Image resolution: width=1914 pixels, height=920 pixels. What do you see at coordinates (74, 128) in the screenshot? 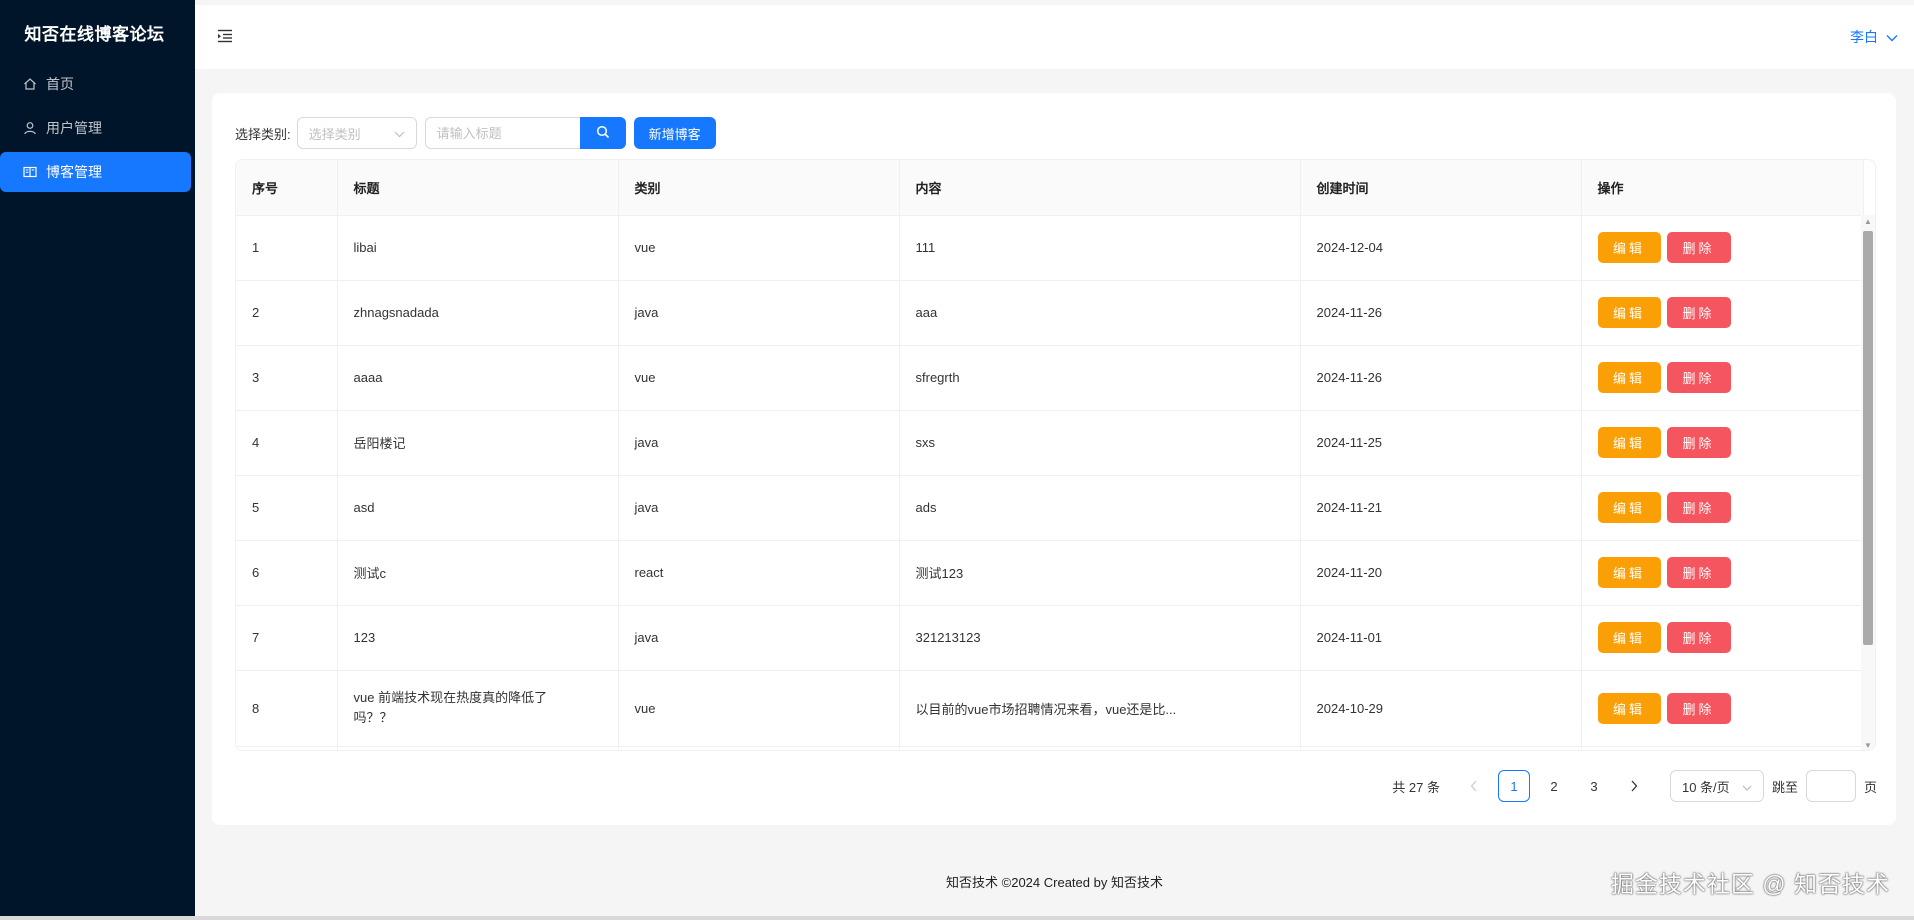
I see `sidebar-item-label: 用户管理` at bounding box center [74, 128].